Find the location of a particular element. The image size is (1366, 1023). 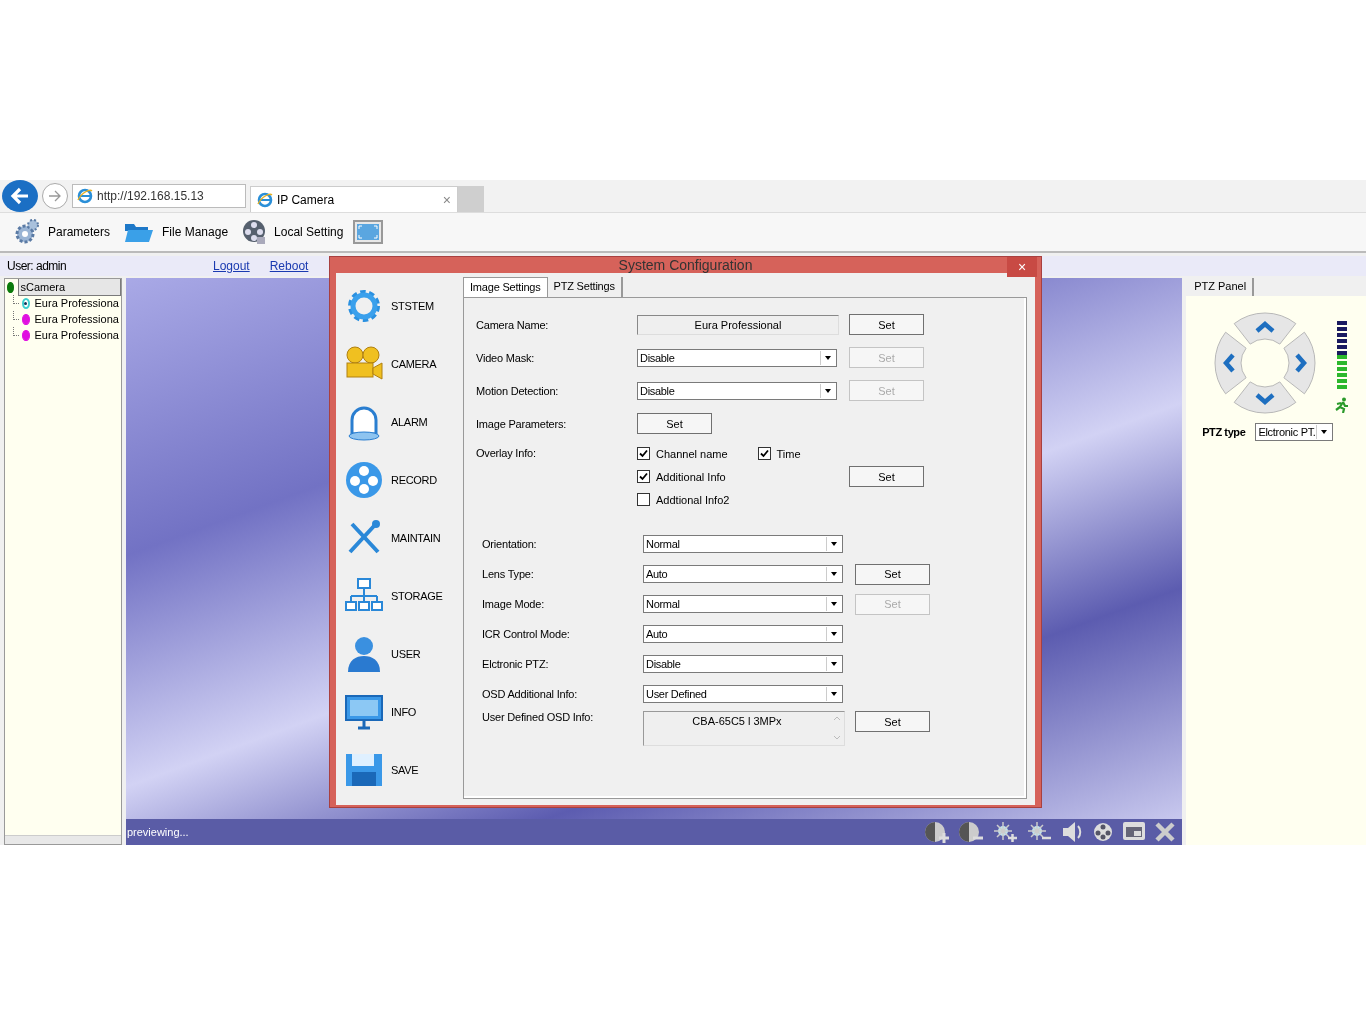

header-link: Reboot is located at coordinates (289, 266).